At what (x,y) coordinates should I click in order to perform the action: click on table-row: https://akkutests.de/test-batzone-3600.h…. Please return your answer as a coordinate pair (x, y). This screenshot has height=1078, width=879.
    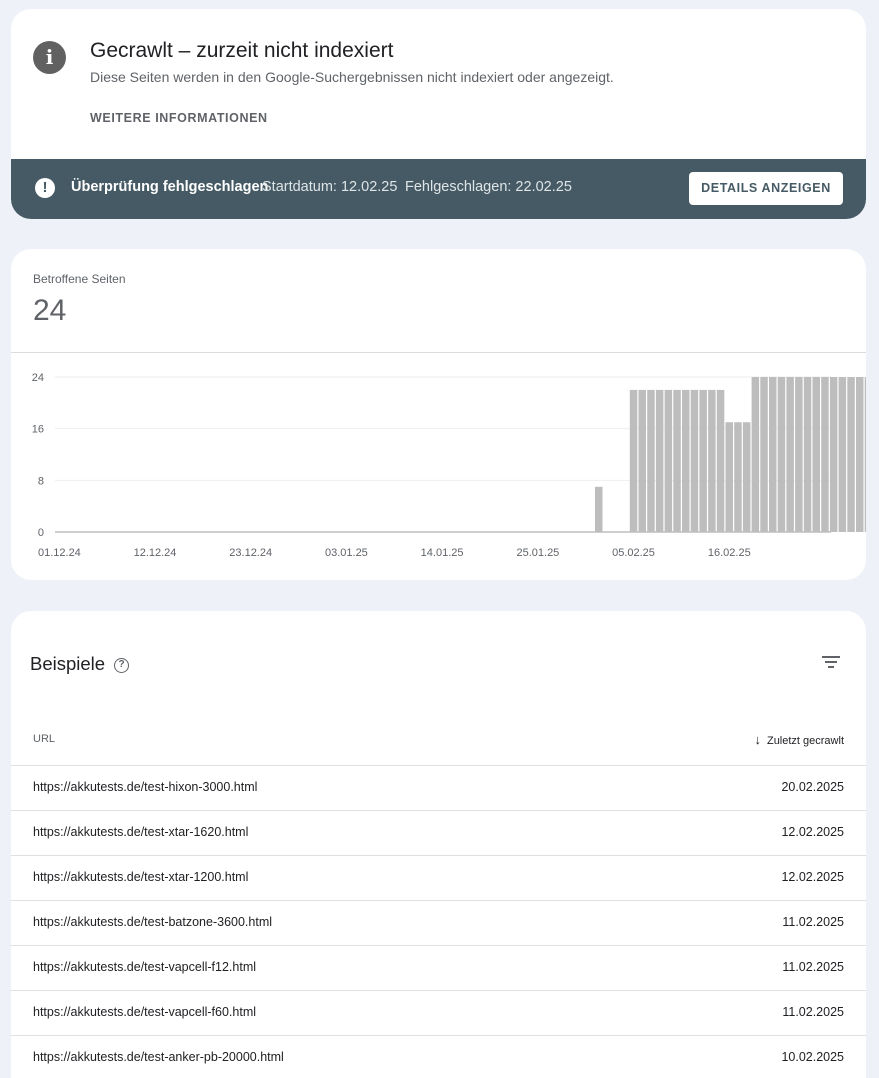
    Looking at the image, I should click on (438, 922).